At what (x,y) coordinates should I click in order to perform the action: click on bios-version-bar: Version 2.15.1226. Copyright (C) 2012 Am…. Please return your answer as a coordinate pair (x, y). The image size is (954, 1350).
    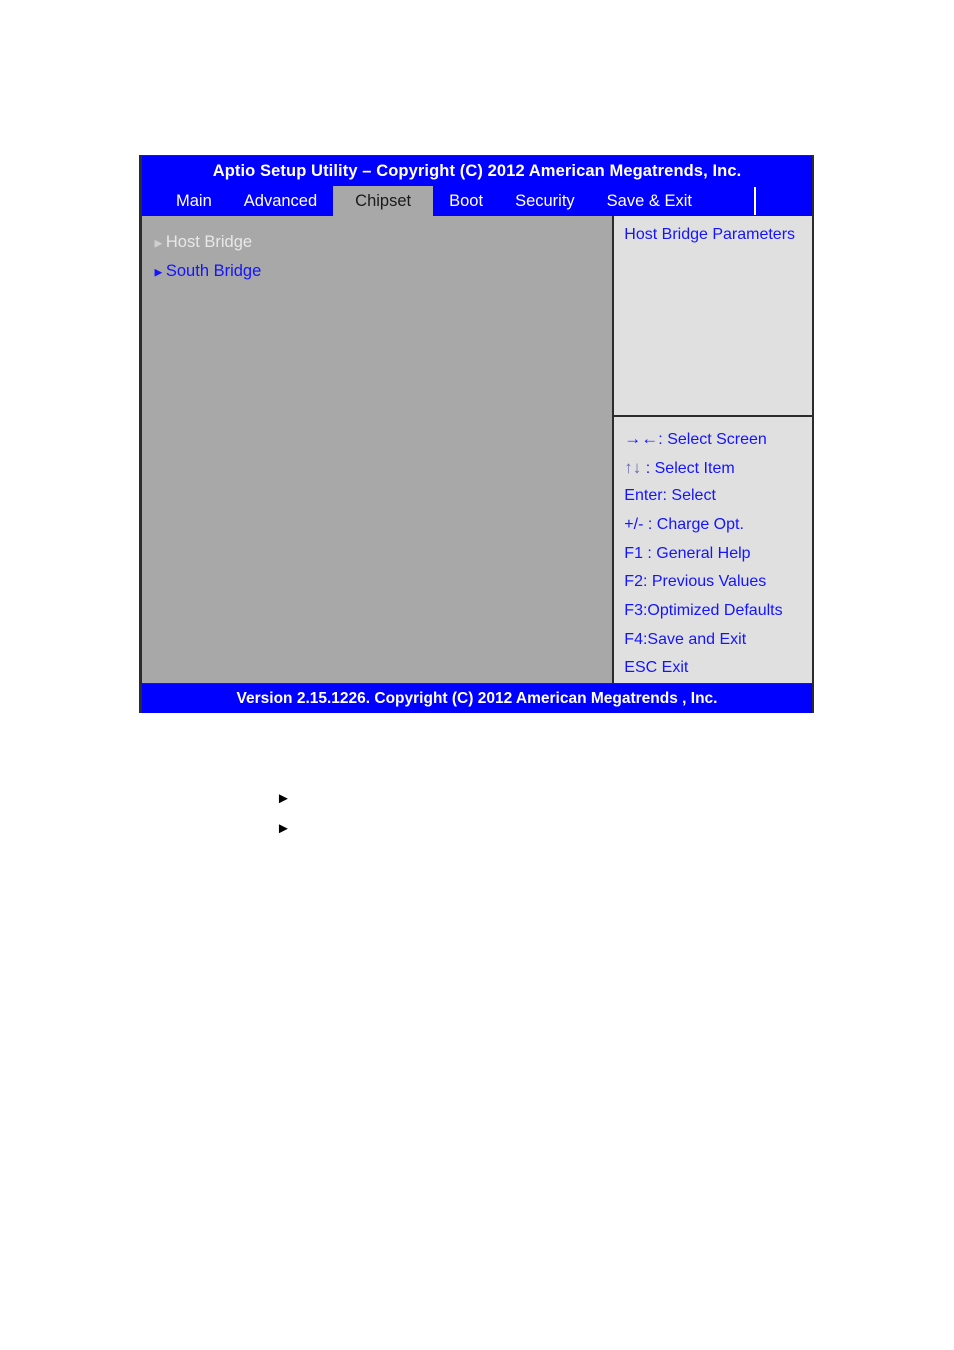
    Looking at the image, I should click on (477, 698).